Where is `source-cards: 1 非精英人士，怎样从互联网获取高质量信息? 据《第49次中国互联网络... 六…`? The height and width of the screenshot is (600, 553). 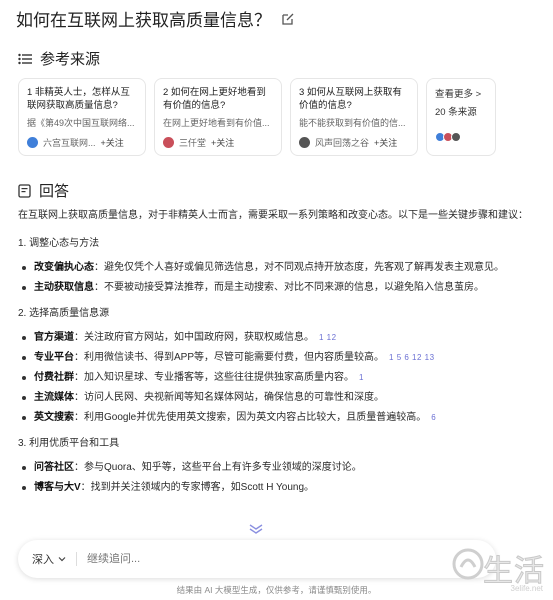 source-cards: 1 非精英人士，怎样从互联网获取高质量信息? 据《第49次中国互联网络... 六… is located at coordinates (257, 117).